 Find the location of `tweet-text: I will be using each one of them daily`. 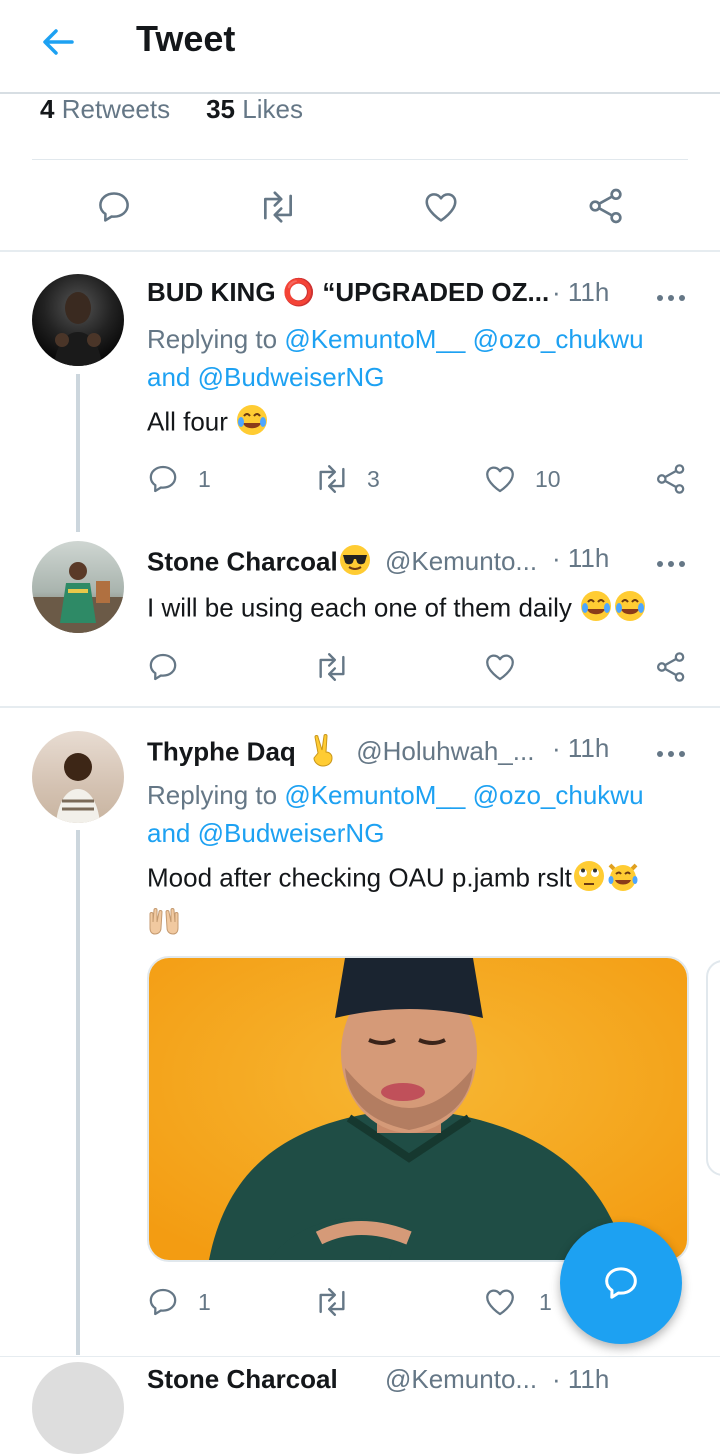

tweet-text: I will be using each one of them daily is located at coordinates (397, 609).